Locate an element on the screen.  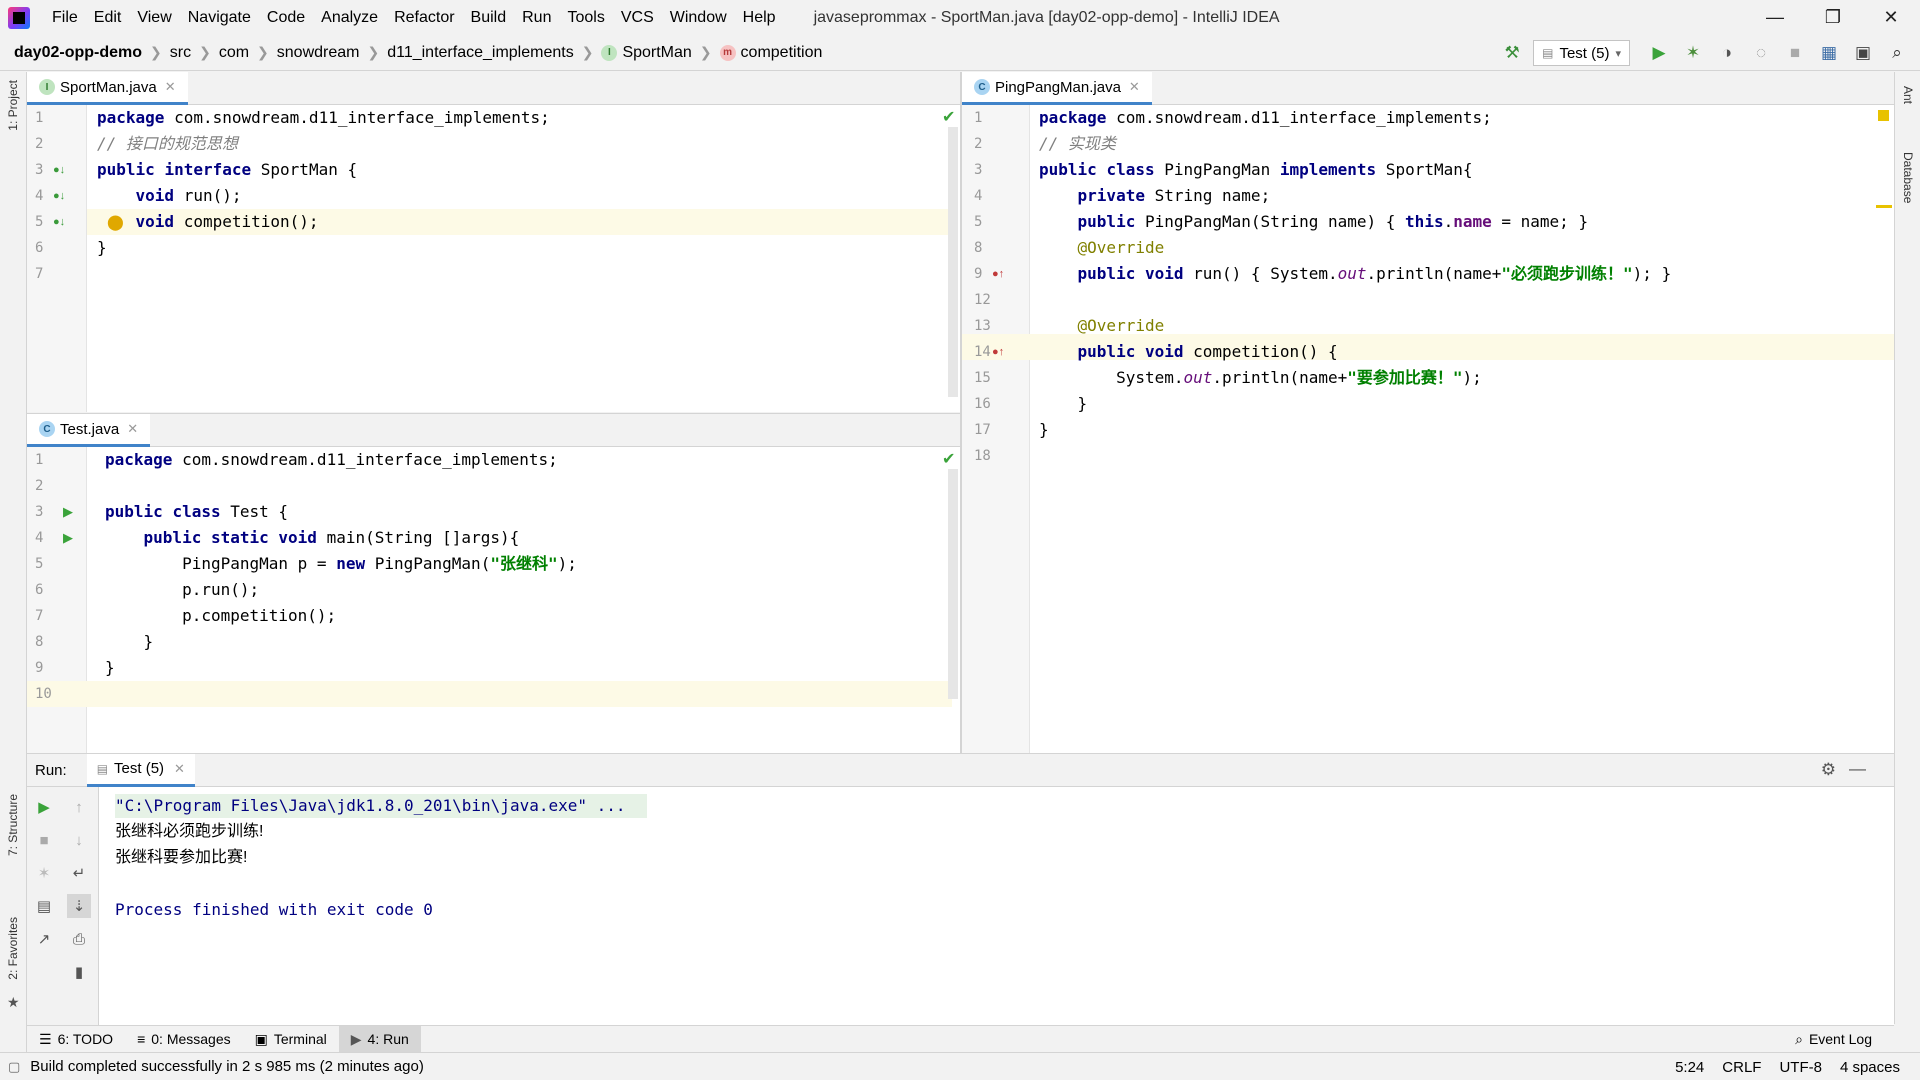
menu-window: Window is located at coordinates (698, 18).